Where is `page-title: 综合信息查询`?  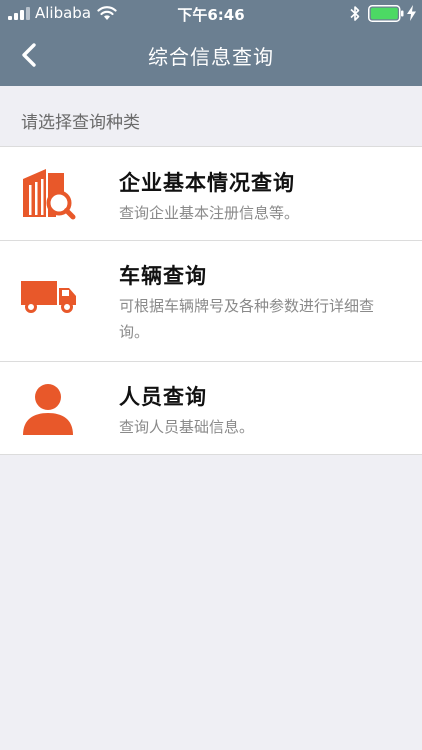 page-title: 综合信息查询 is located at coordinates (211, 57).